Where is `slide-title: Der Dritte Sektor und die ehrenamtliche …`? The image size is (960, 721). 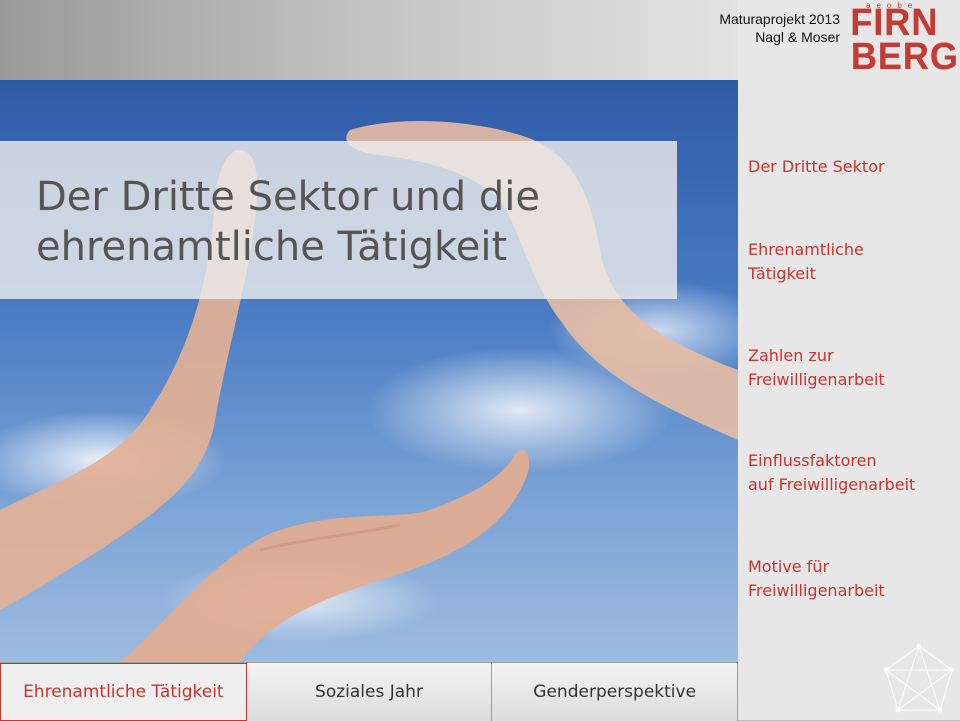
slide-title: Der Dritte Sektor und die ehrenamtliche … is located at coordinates (288, 222).